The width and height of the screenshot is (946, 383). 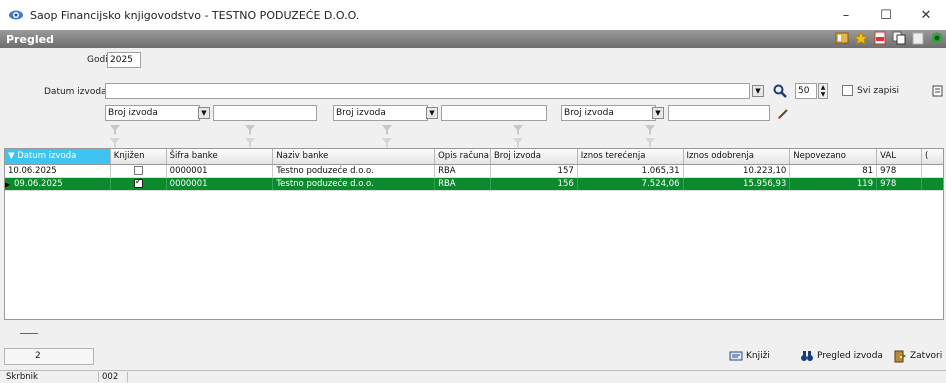 I want to click on cell-nepov: 119, so click(x=834, y=184).